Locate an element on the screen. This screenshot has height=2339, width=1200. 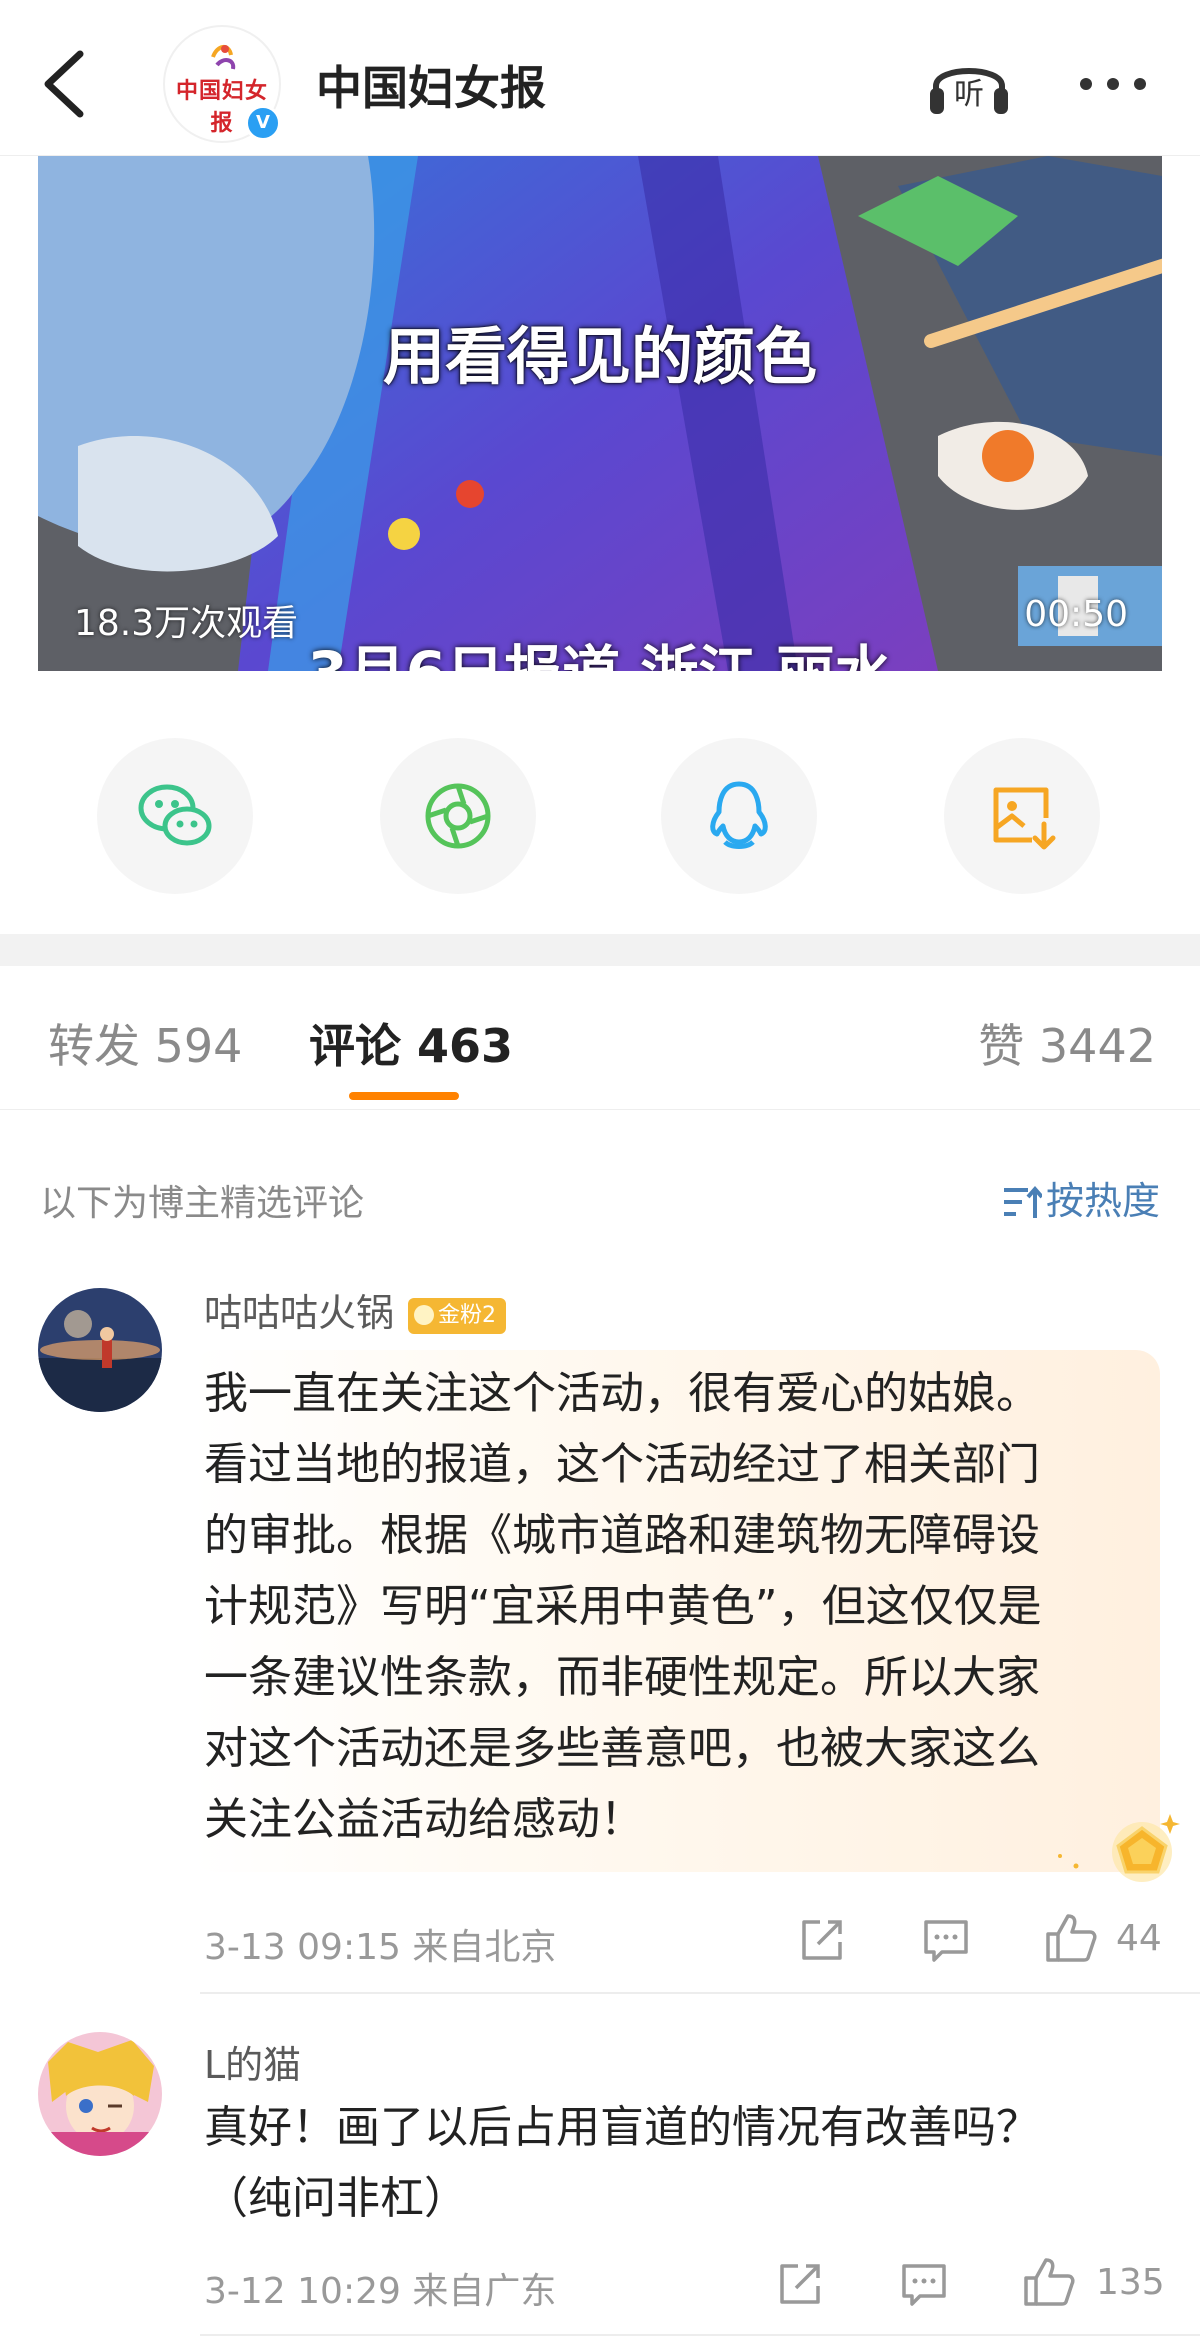
tab-repost: 转发 594 is located at coordinates (145, 1043).